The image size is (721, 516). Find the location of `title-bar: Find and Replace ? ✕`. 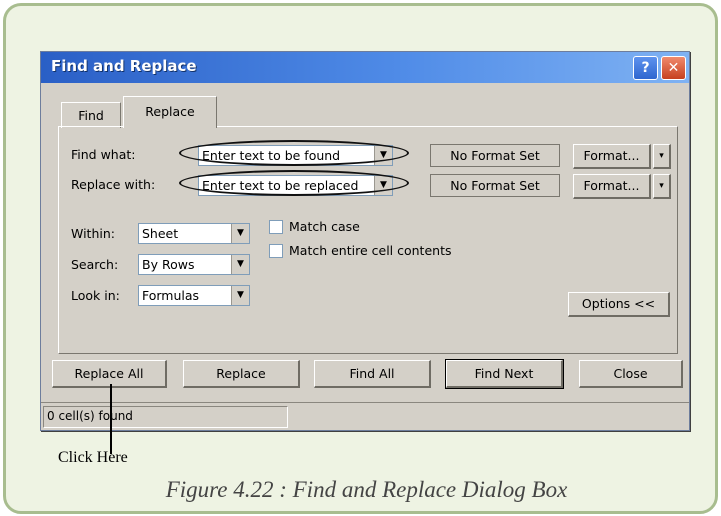

title-bar: Find and Replace ? ✕ is located at coordinates (365, 67).